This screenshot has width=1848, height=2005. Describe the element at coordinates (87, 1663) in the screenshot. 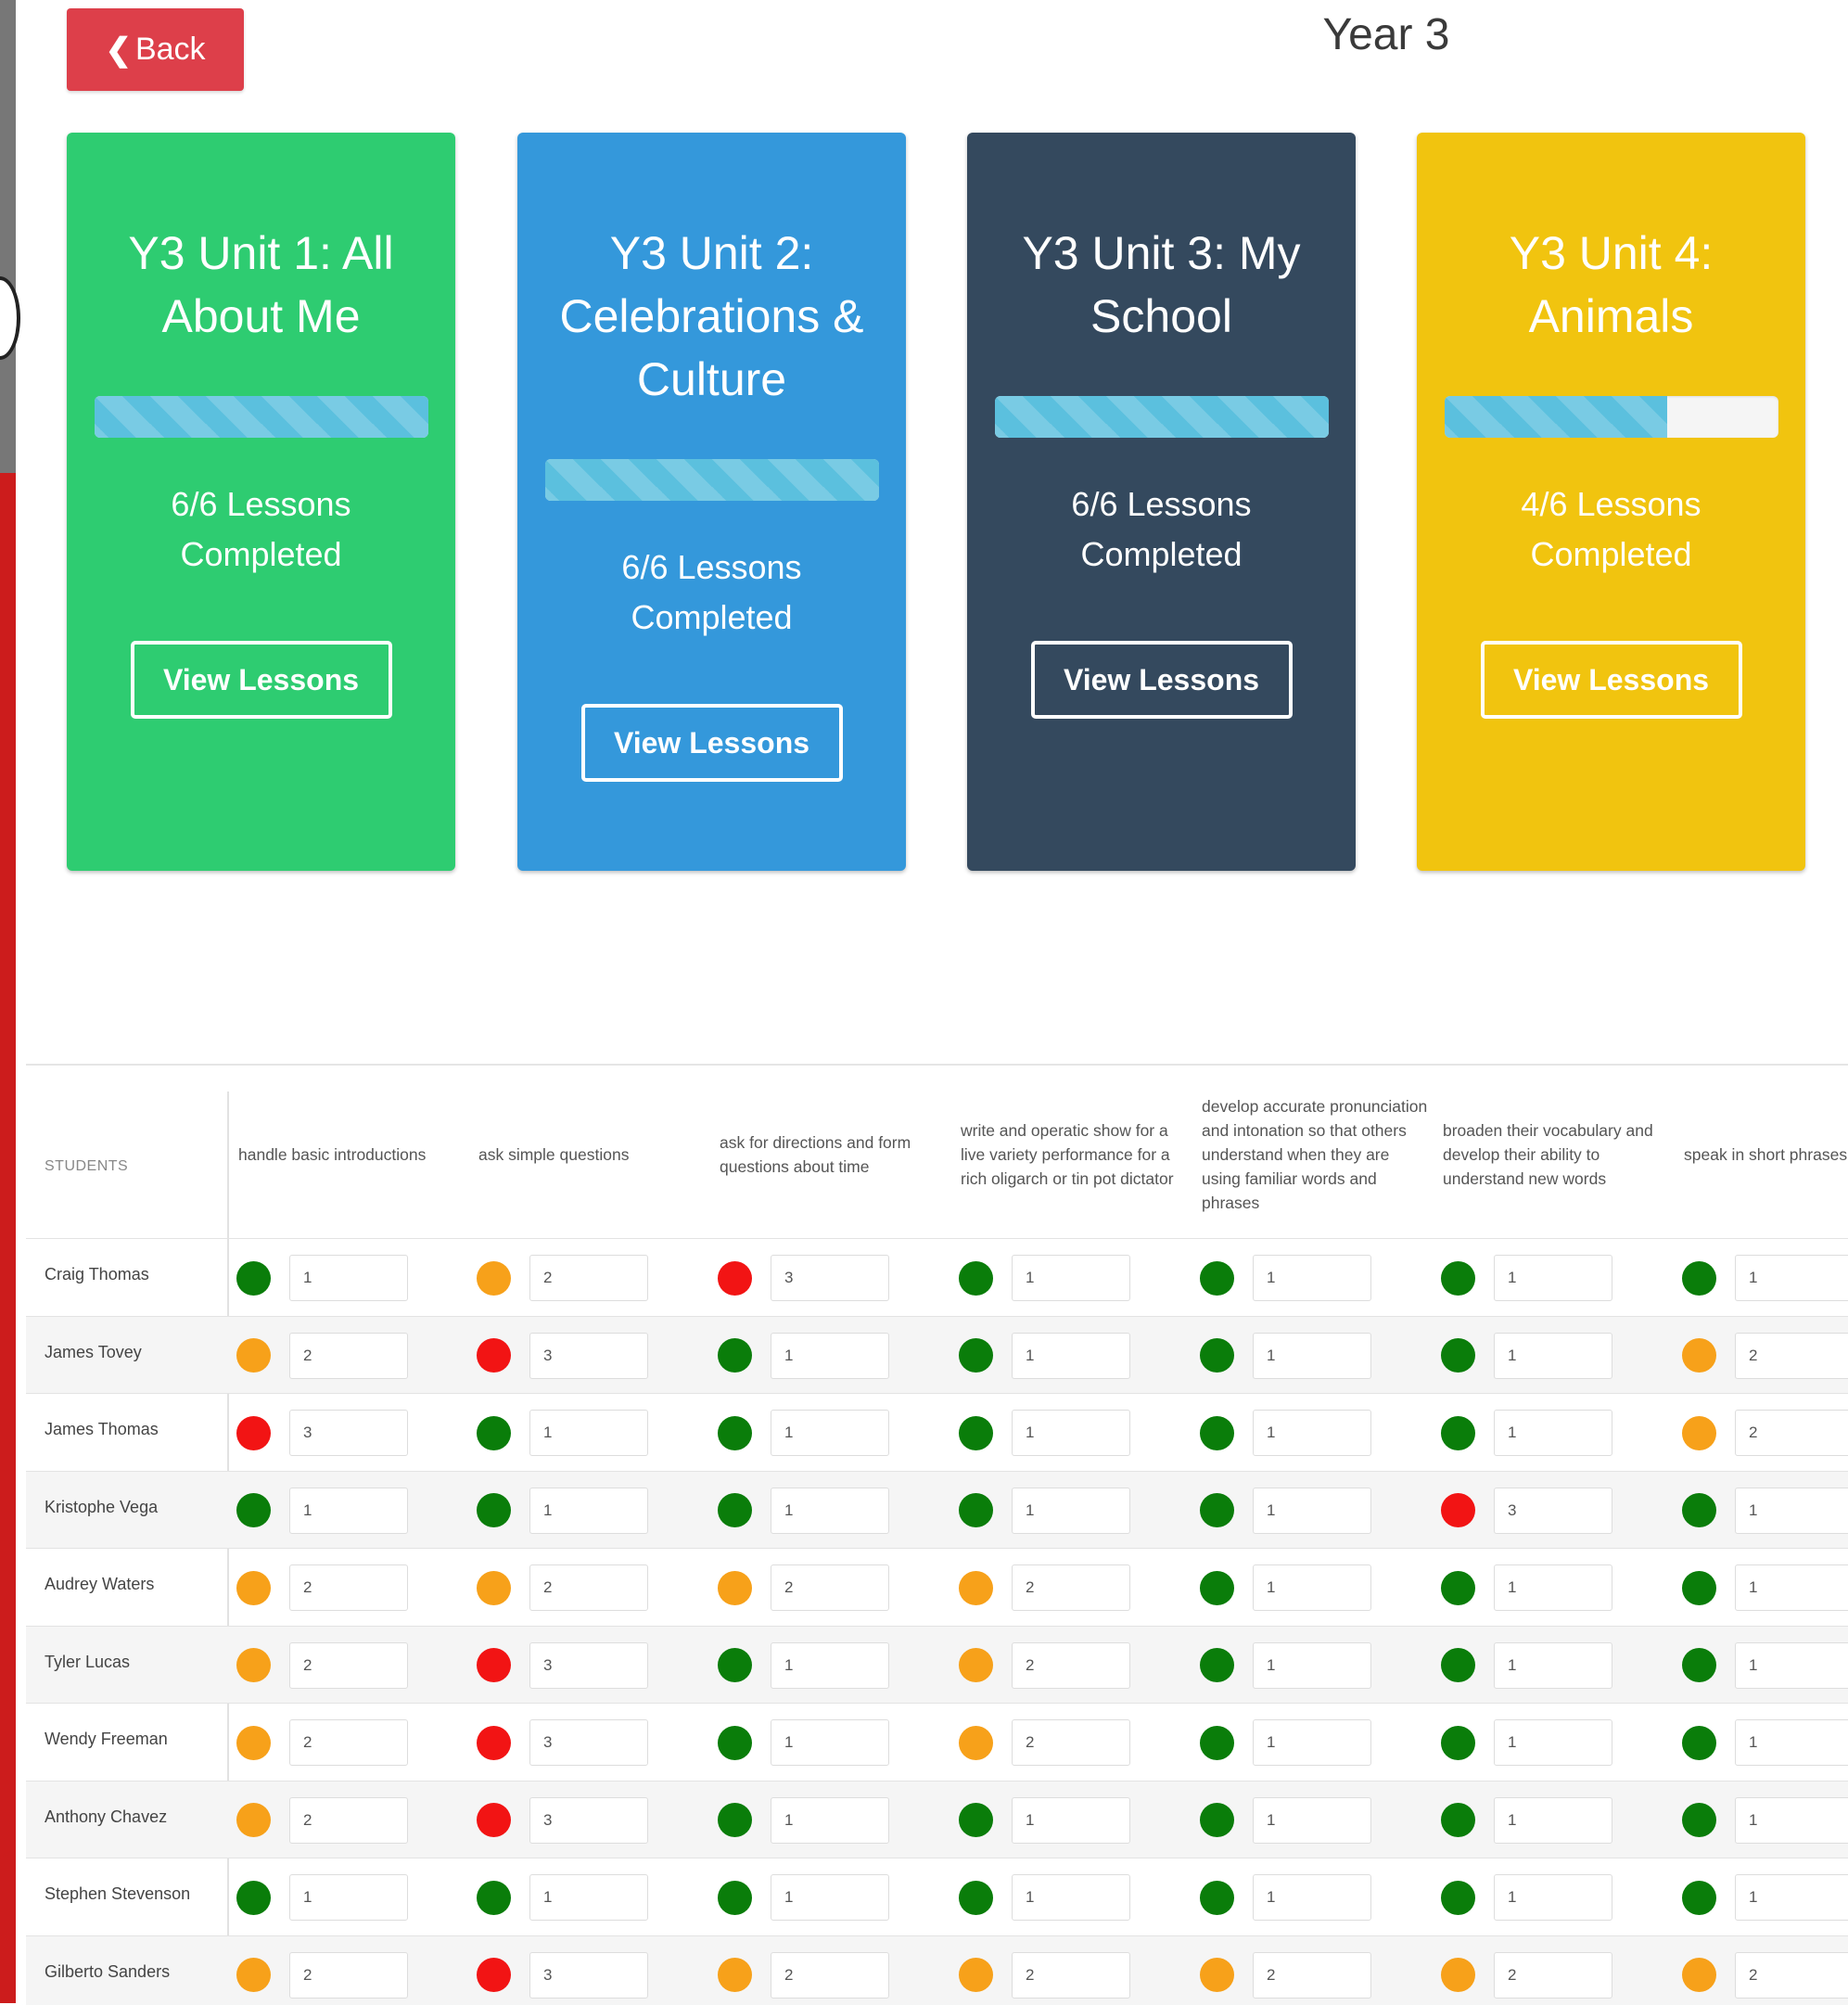

I see `student-name: Tyler Lucas` at that location.